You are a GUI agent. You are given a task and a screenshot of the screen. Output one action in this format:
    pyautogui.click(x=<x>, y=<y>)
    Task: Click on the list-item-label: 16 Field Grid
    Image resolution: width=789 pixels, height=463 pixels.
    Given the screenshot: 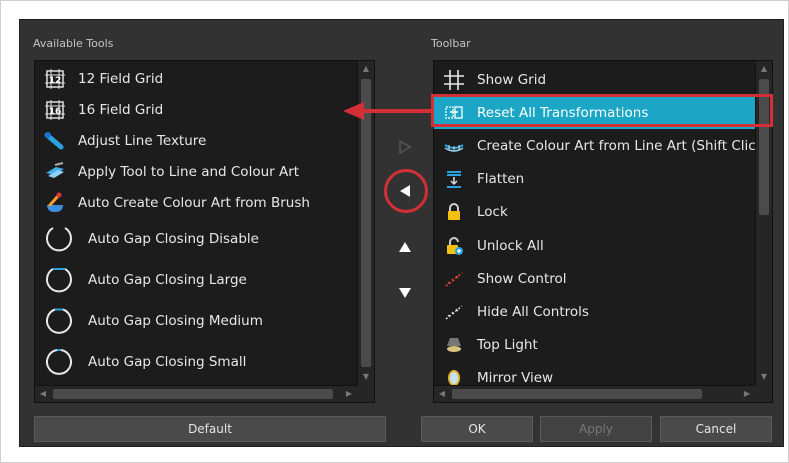 What is the action you would take?
    pyautogui.click(x=121, y=109)
    